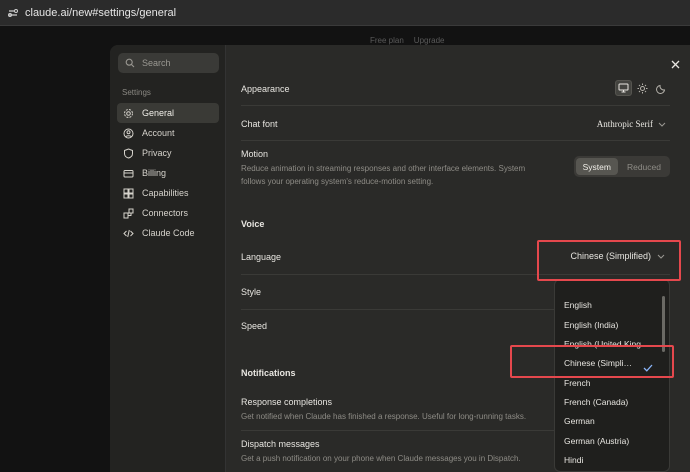  I want to click on sidebar-item-label: Privacy, so click(157, 153).